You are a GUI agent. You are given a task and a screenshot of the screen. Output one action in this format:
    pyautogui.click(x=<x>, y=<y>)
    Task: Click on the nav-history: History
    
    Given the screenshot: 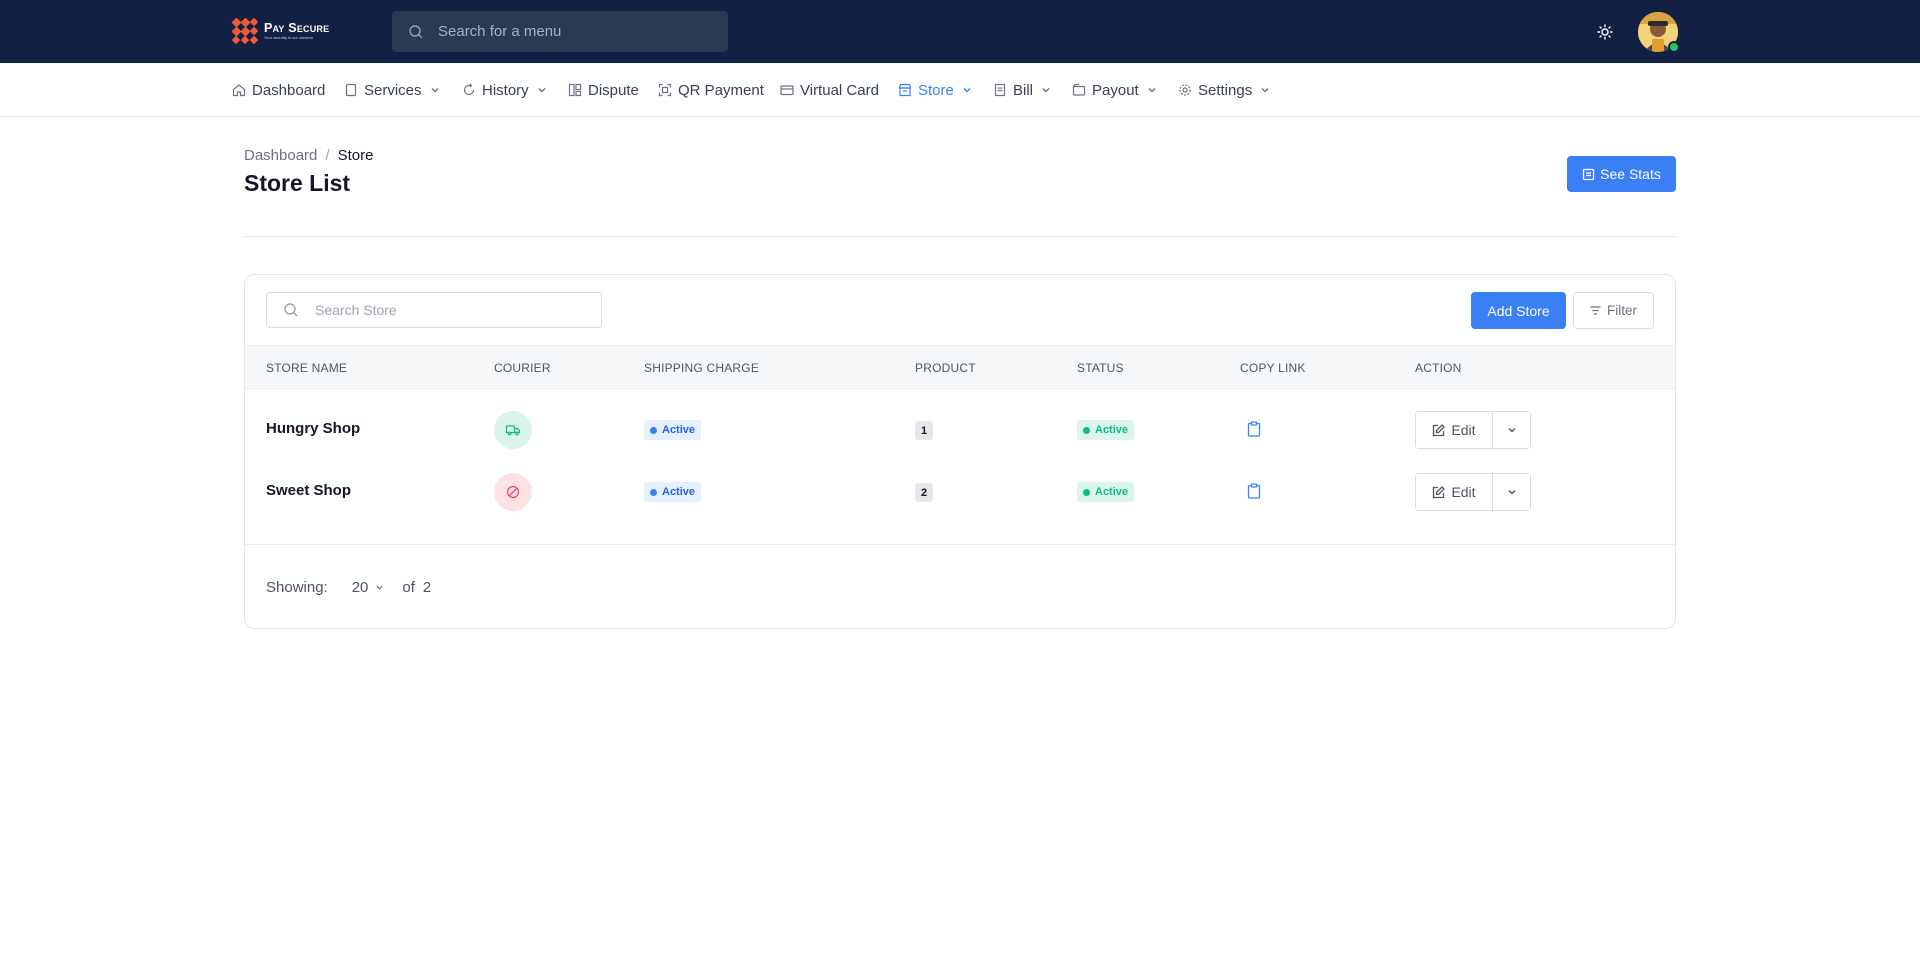 What is the action you would take?
    pyautogui.click(x=504, y=90)
    